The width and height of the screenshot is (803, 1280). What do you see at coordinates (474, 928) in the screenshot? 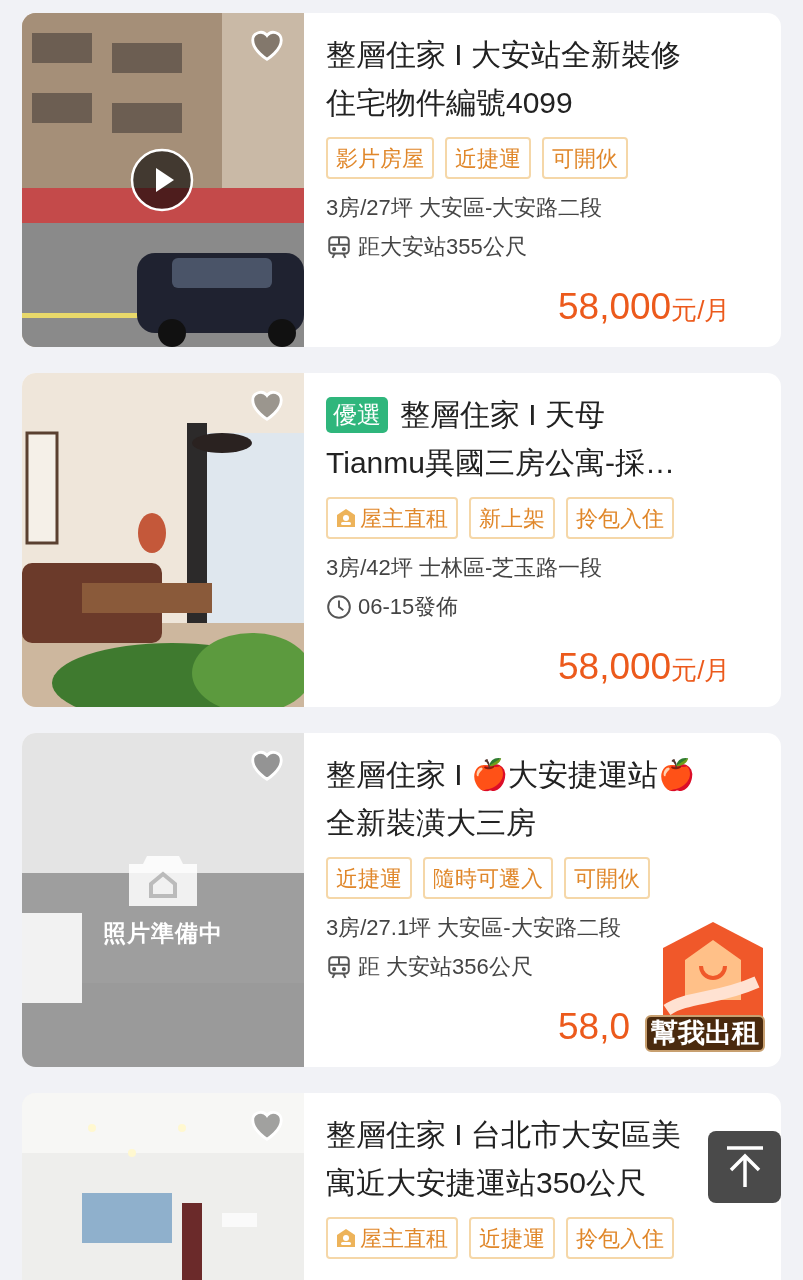
I see `listing-details: 3房/27.1坪 大安區-大安路二段` at bounding box center [474, 928].